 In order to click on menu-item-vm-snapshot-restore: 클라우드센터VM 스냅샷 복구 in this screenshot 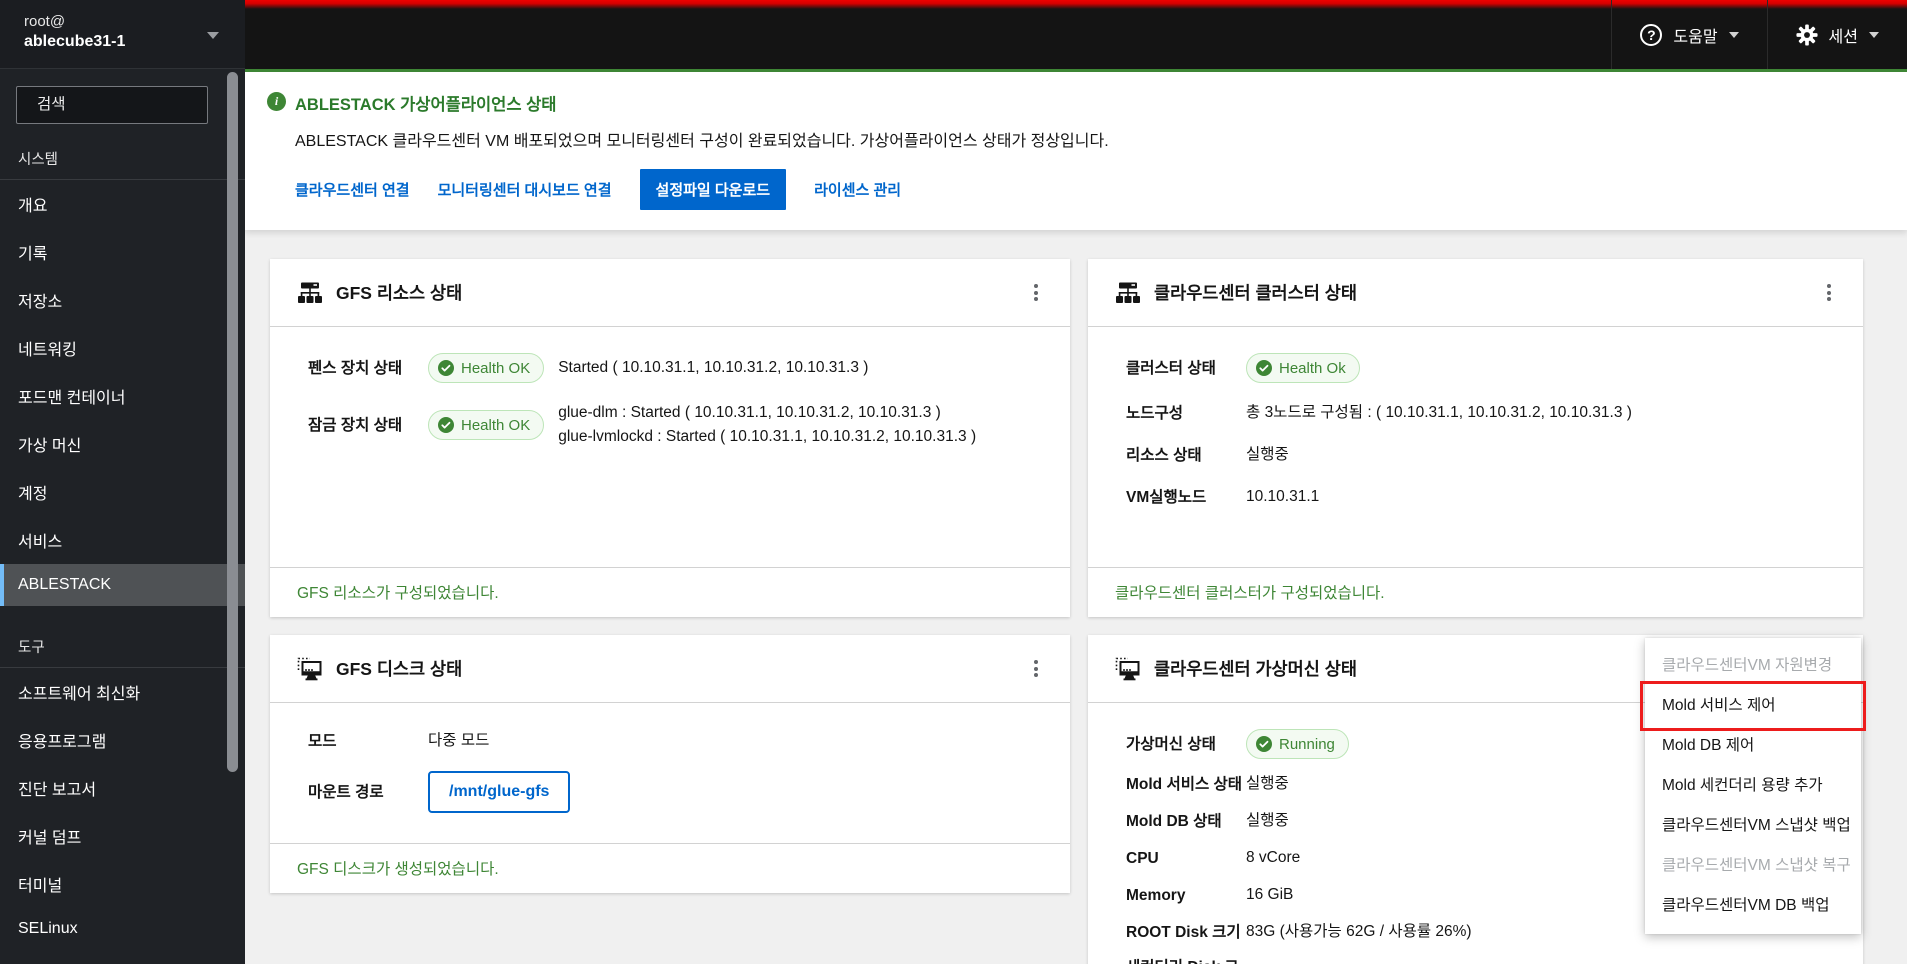, I will do `click(1756, 865)`.